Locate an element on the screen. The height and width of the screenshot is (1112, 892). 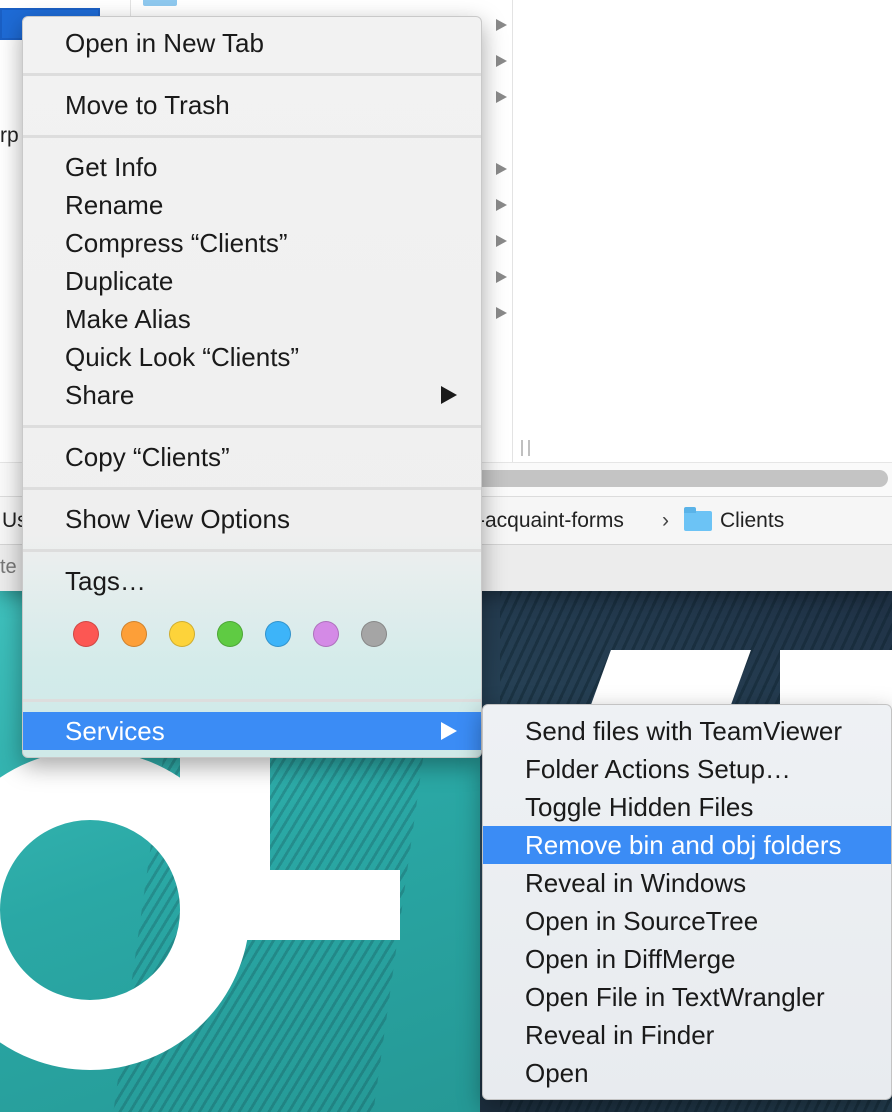
menu-item-services: Services is located at coordinates (252, 731).